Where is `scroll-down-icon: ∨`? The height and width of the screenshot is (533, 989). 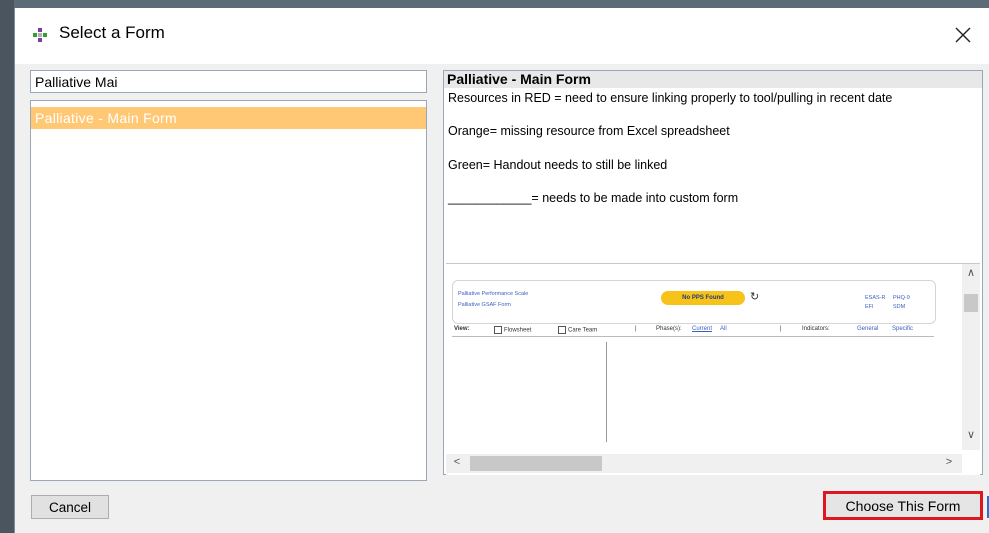 scroll-down-icon: ∨ is located at coordinates (971, 436).